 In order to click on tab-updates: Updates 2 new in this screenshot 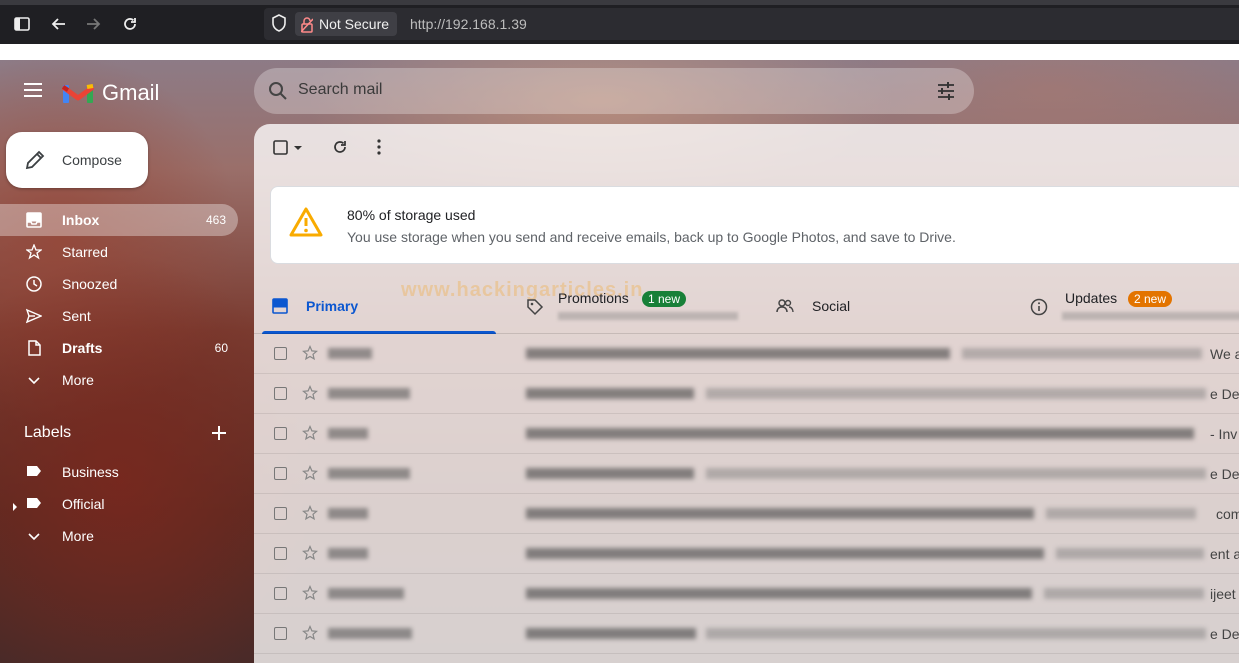, I will do `click(1125, 306)`.